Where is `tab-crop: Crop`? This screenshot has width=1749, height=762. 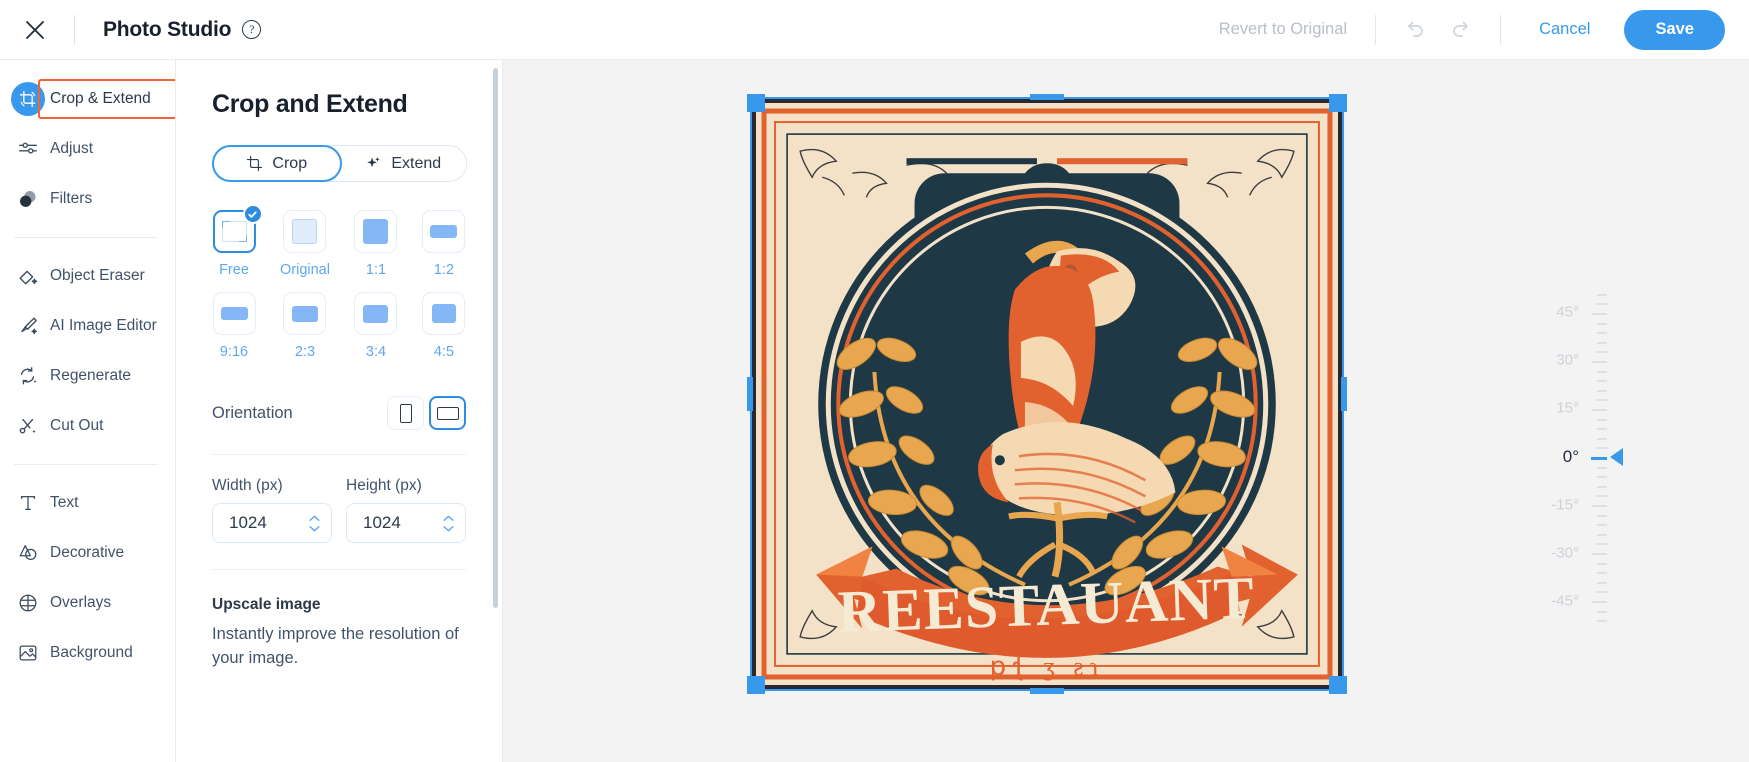 tab-crop: Crop is located at coordinates (277, 163).